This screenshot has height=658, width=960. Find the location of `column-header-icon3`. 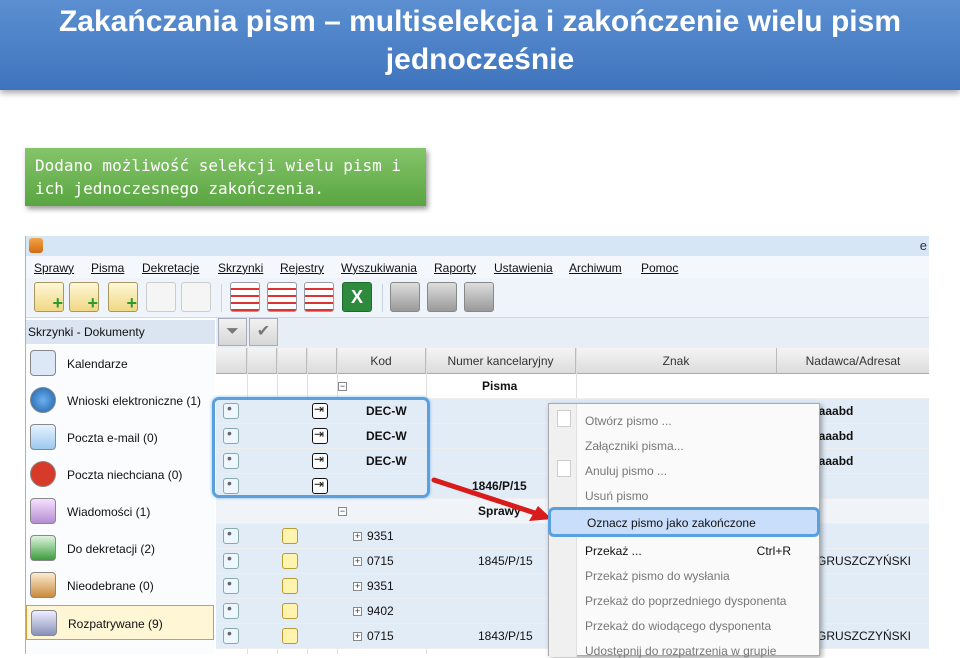

column-header-icon3 is located at coordinates (292, 361).